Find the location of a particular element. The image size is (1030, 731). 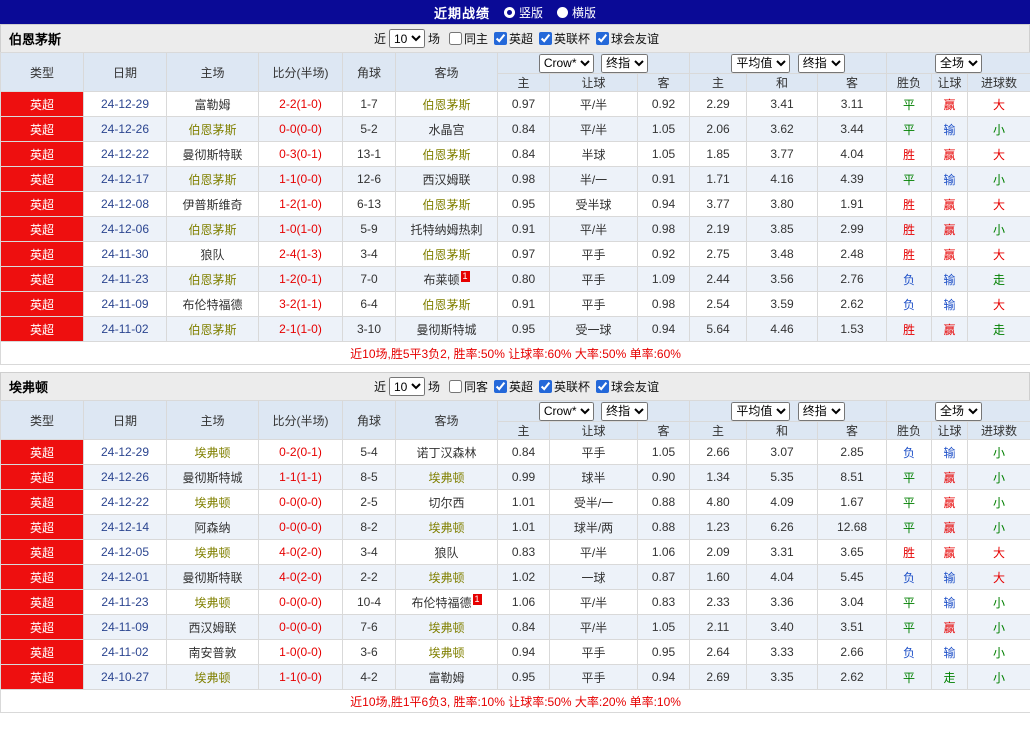

col-header-handicap-result: 让球 is located at coordinates (950, 82).